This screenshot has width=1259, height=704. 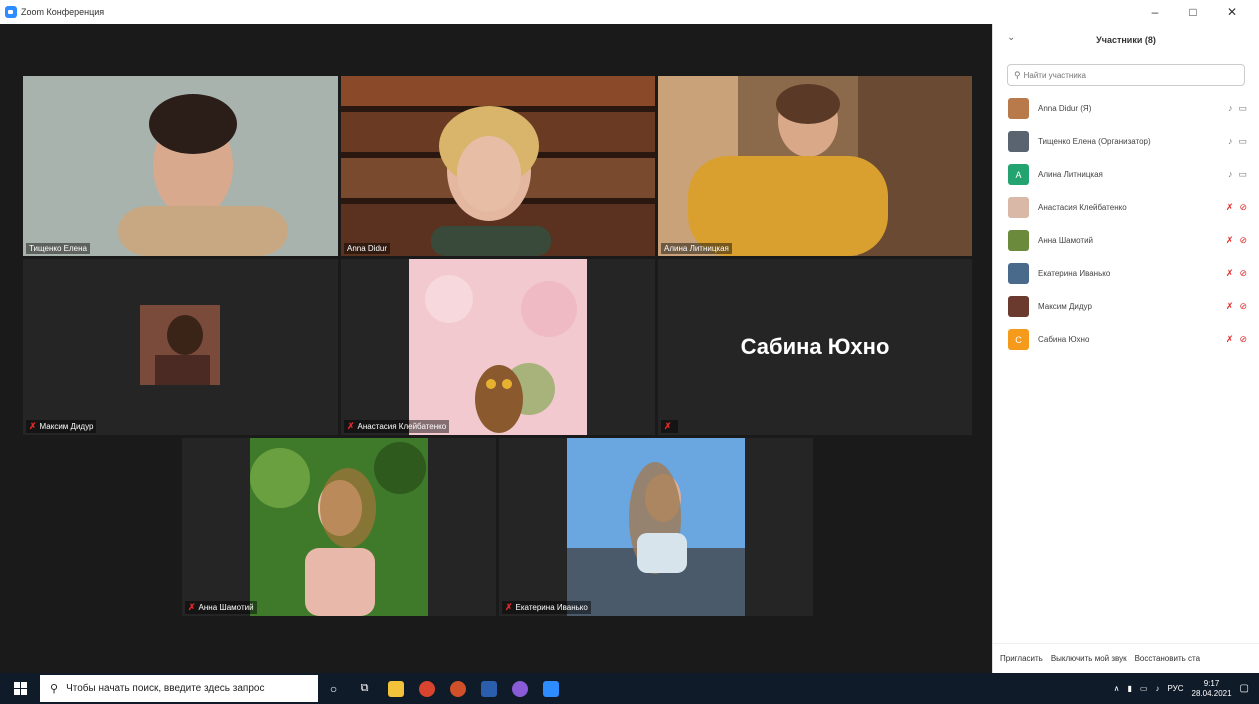 What do you see at coordinates (1082, 207) in the screenshot?
I see `participant-name: Анастасия Клейбатенко` at bounding box center [1082, 207].